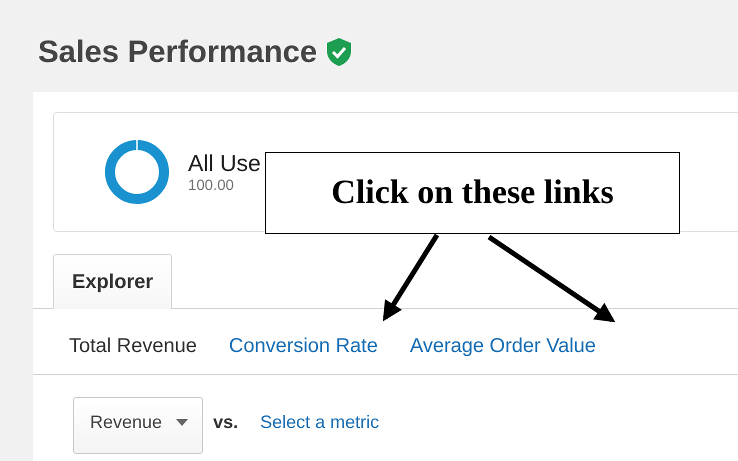 The height and width of the screenshot is (461, 738). Describe the element at coordinates (178, 52) in the screenshot. I see `page-title: Sales Performance` at that location.